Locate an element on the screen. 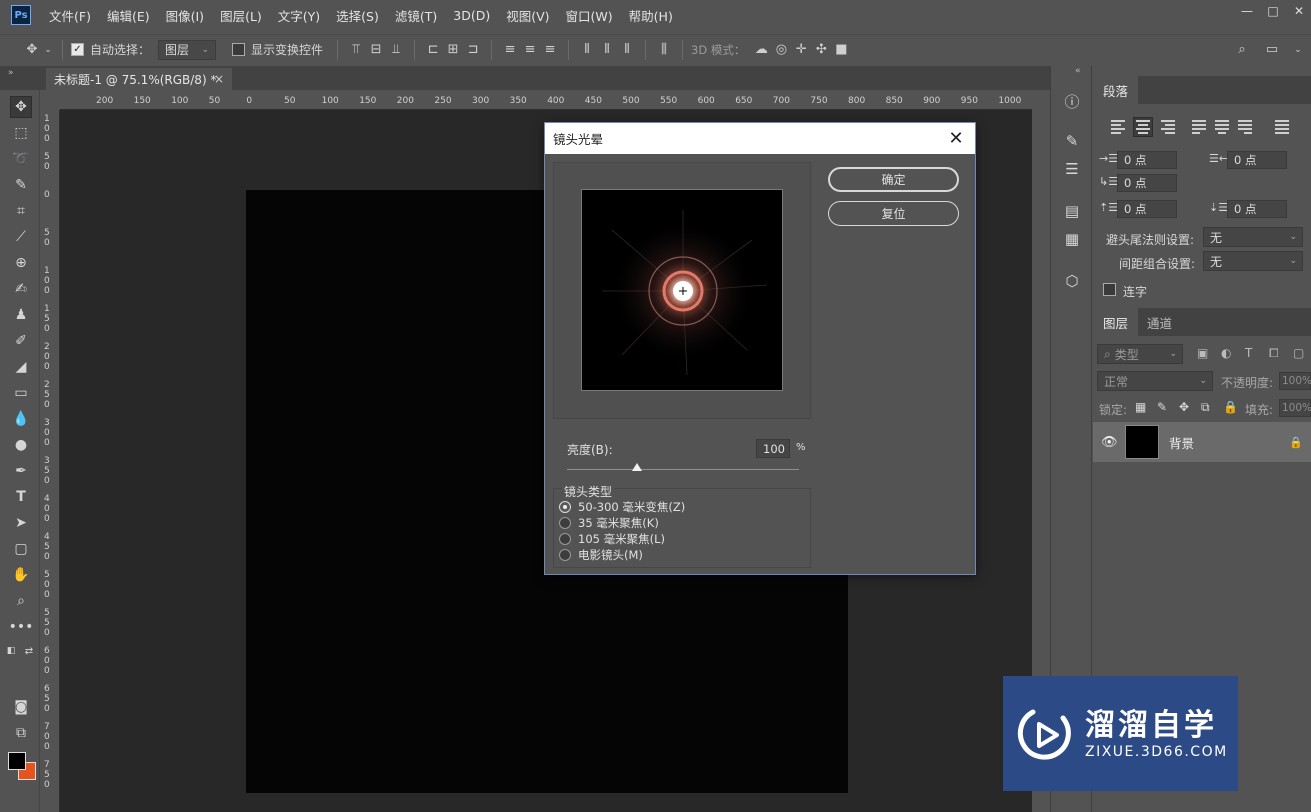 Image resolution: width=1311 pixels, height=812 pixels. collapse-panels-icon: « is located at coordinates (1078, 71).